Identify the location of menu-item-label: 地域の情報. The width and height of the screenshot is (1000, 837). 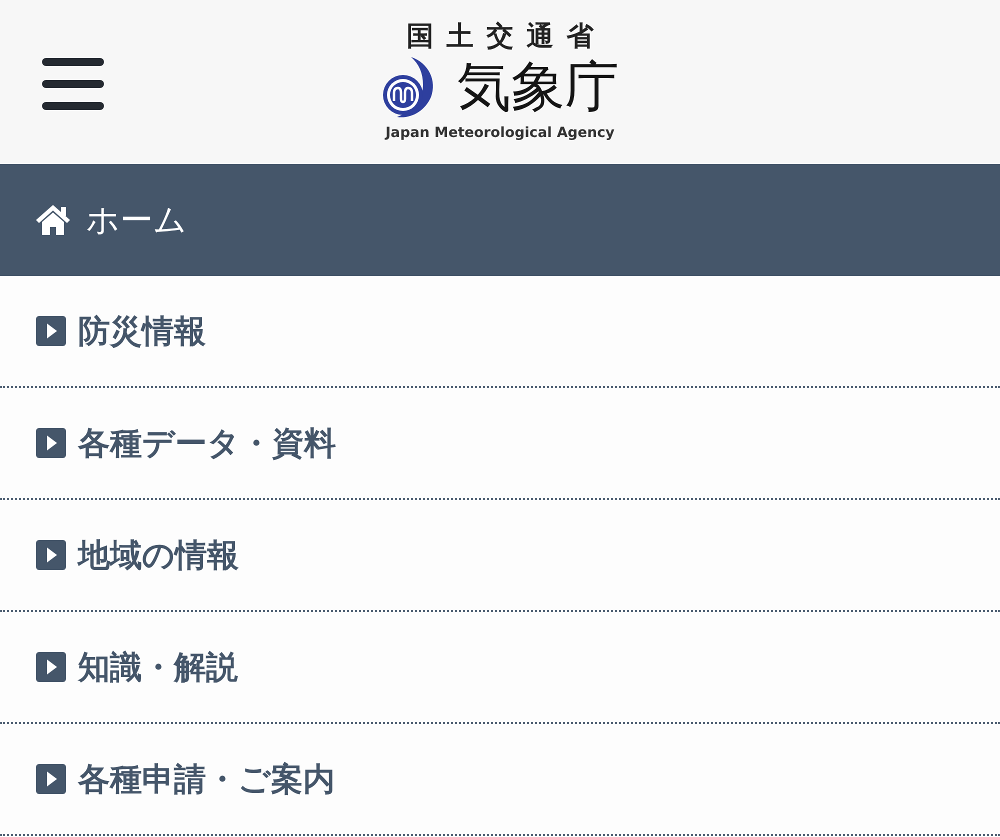
(158, 555).